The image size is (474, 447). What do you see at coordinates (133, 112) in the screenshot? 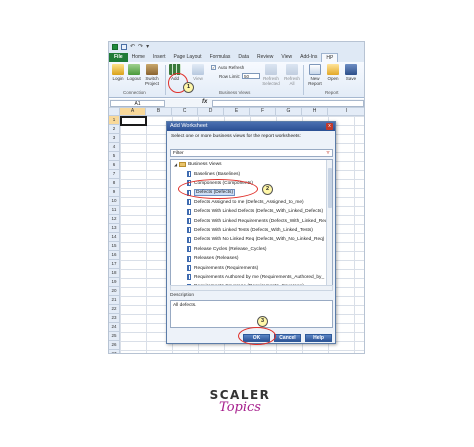
I see `column-header-a: A` at bounding box center [133, 112].